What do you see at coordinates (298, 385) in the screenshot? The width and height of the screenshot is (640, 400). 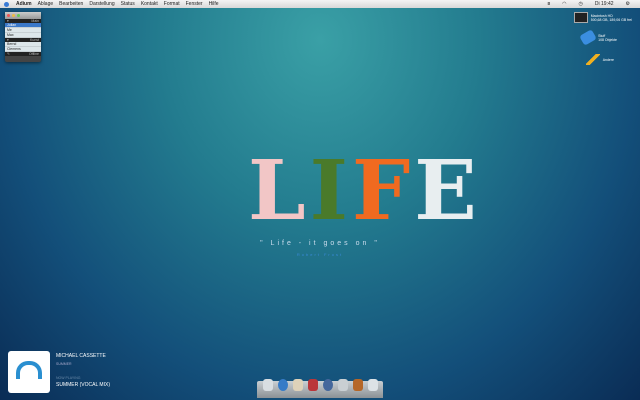 I see `mail-icon` at bounding box center [298, 385].